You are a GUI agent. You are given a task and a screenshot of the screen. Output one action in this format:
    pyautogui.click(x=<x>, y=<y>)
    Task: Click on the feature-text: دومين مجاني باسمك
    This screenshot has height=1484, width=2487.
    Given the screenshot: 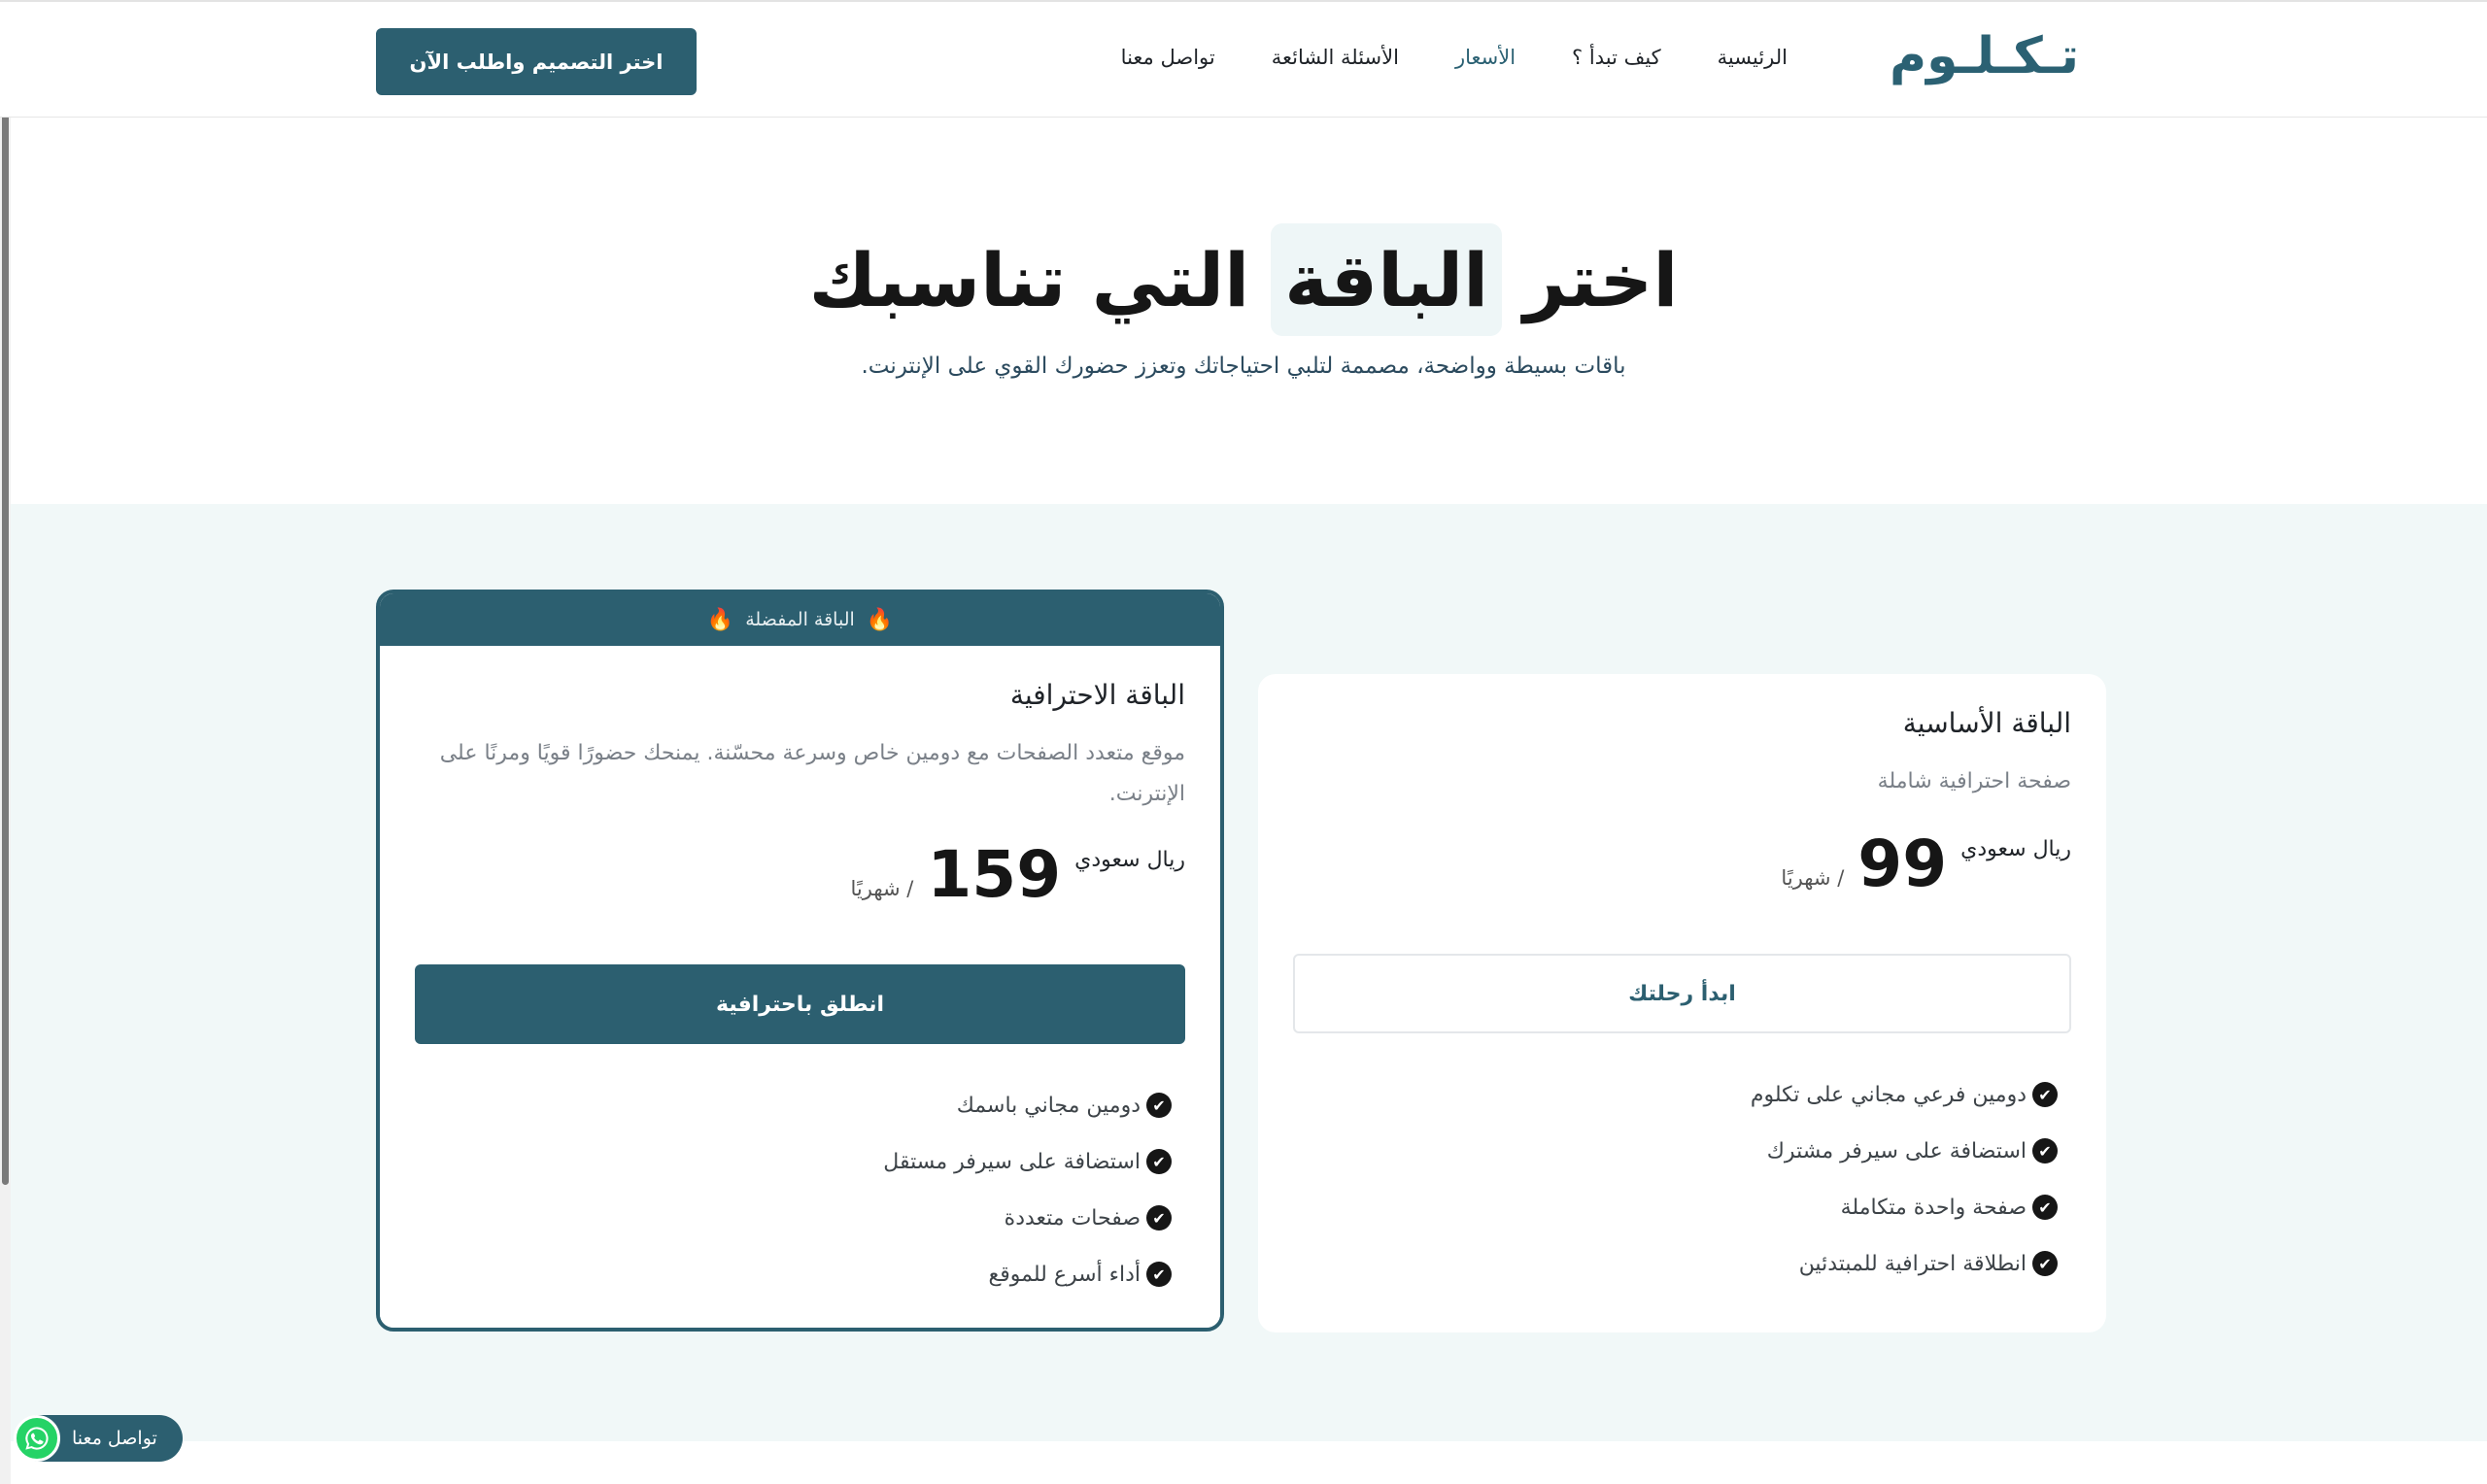 What is the action you would take?
    pyautogui.click(x=1048, y=1105)
    